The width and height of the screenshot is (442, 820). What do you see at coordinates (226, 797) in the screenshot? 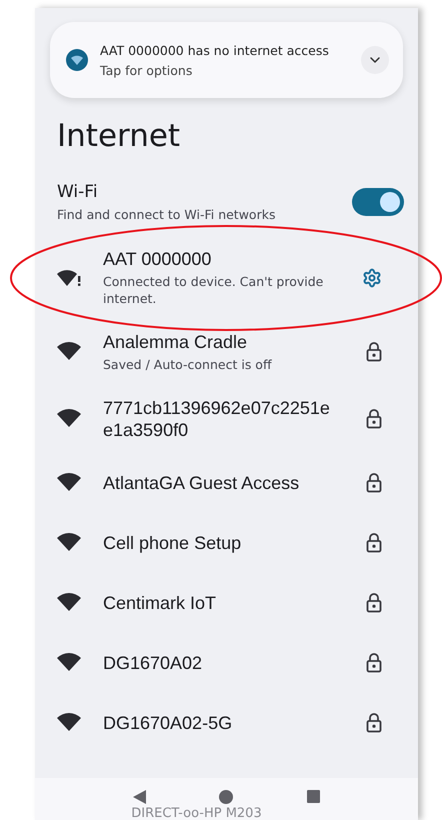
I see `home-icon` at bounding box center [226, 797].